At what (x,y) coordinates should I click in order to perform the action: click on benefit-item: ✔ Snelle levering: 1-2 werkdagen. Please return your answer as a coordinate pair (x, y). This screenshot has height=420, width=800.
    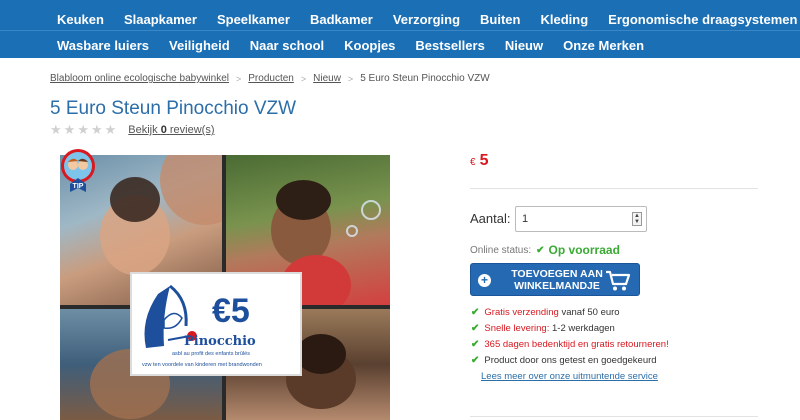
    Looking at the image, I should click on (570, 328).